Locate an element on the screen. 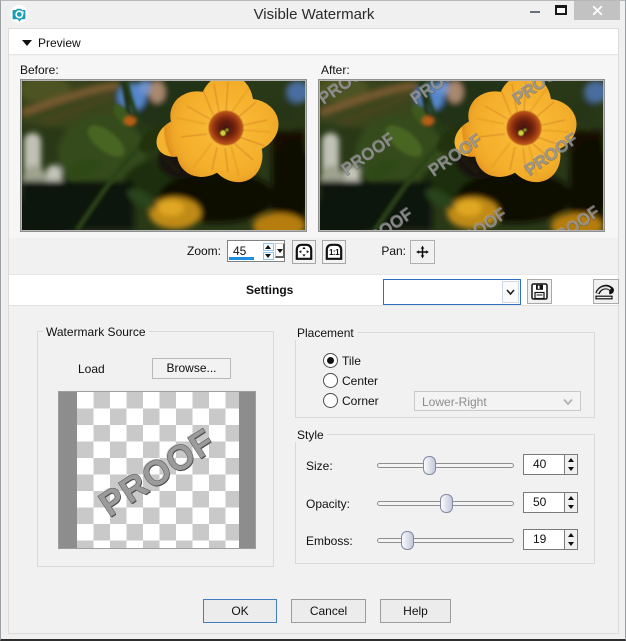 This screenshot has height=641, width=626. svg-text: PROOF is located at coordinates (157, 472).